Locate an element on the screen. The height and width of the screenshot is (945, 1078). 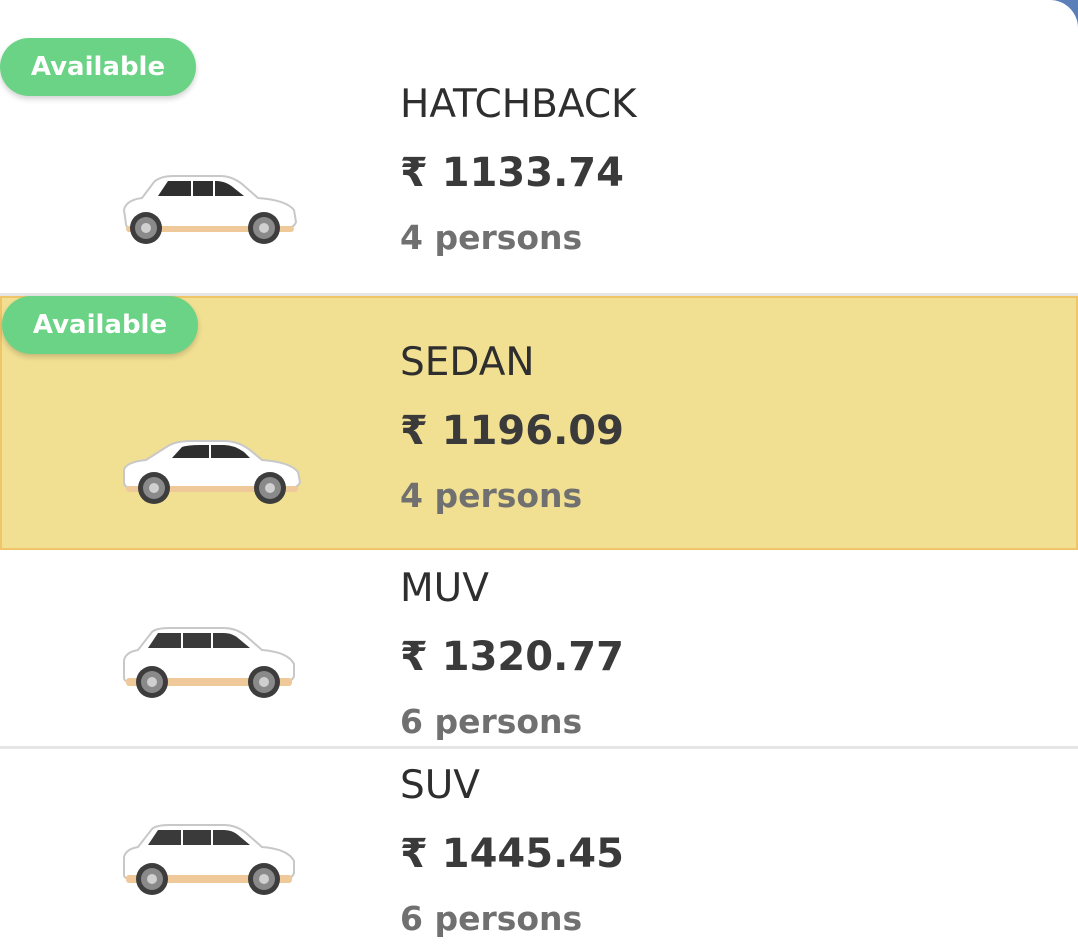
vehicle-price: ₹ 1196.09 is located at coordinates (512, 431).